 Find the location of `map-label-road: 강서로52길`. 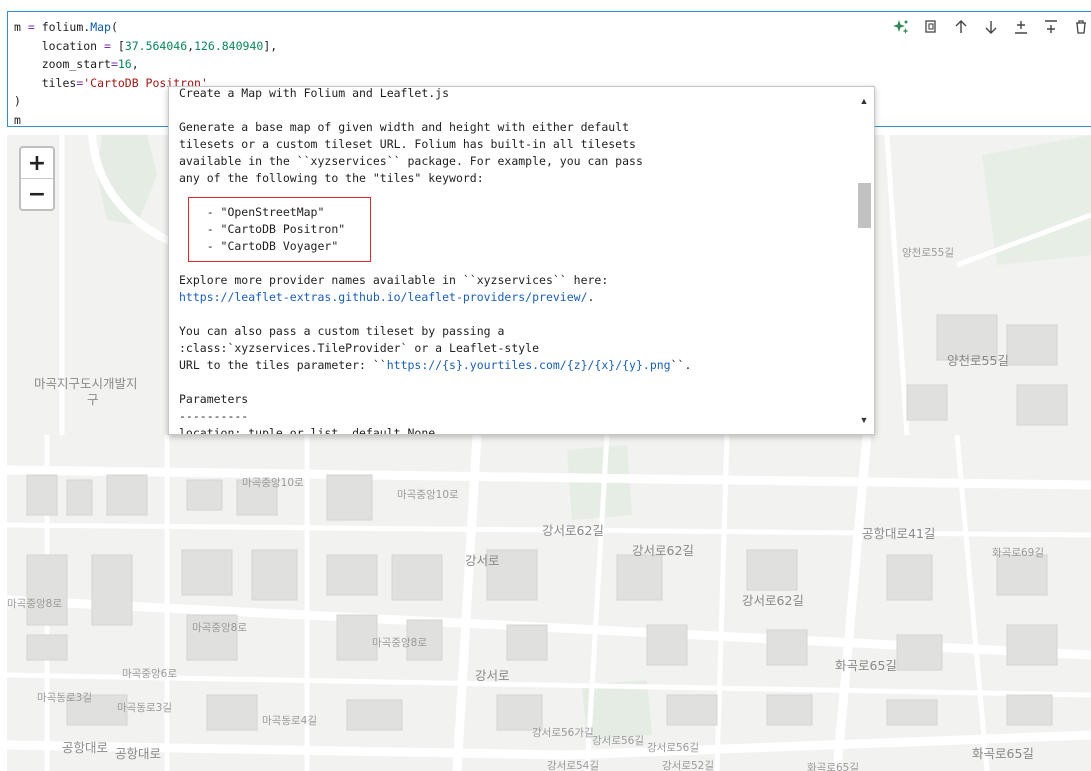

map-label-road: 강서로52길 is located at coordinates (688, 765).